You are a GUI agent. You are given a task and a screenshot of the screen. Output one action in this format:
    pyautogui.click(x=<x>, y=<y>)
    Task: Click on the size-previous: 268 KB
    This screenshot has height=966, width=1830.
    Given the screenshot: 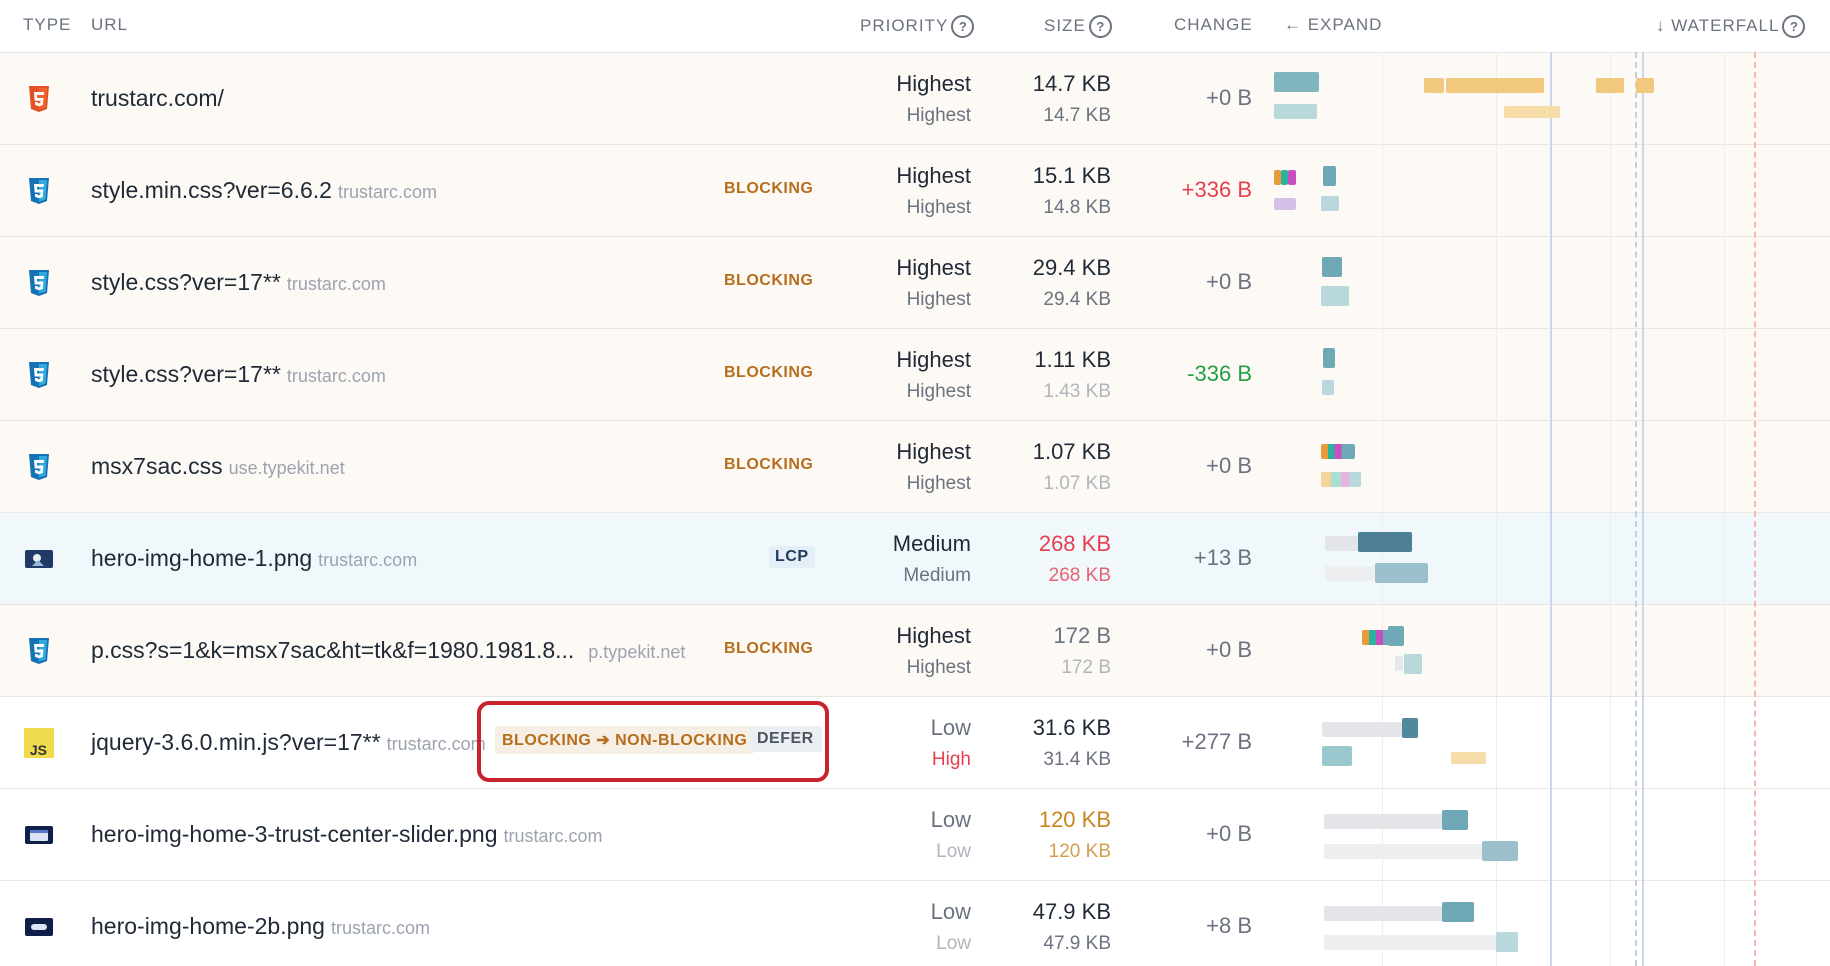 What is the action you would take?
    pyautogui.click(x=1079, y=575)
    